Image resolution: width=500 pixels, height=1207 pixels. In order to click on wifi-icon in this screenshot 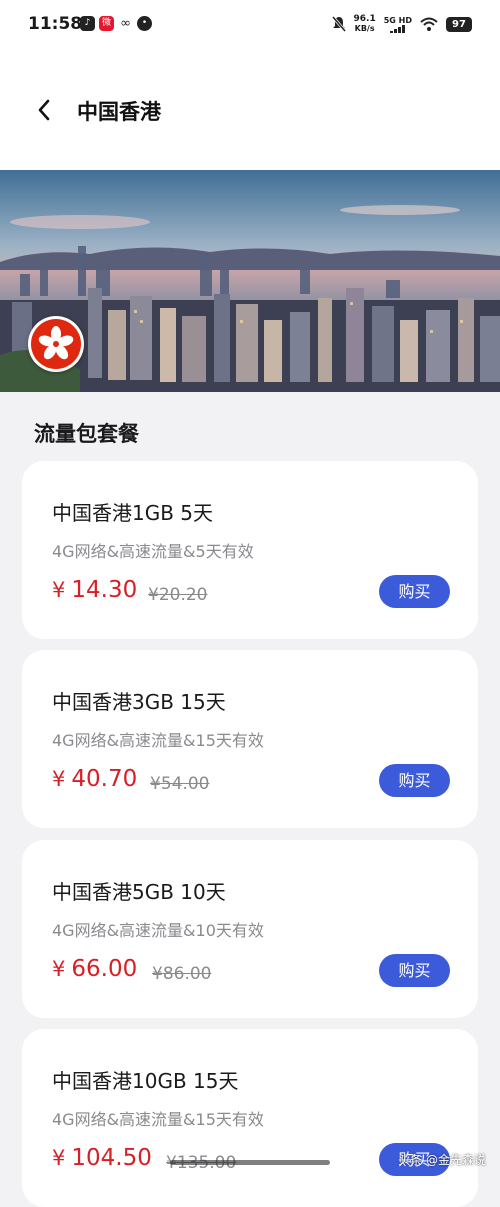, I will do `click(429, 24)`.